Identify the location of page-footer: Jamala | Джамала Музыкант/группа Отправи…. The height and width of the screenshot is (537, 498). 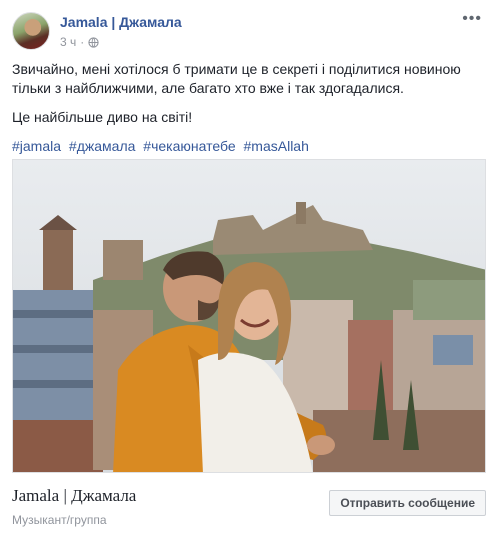
(249, 503).